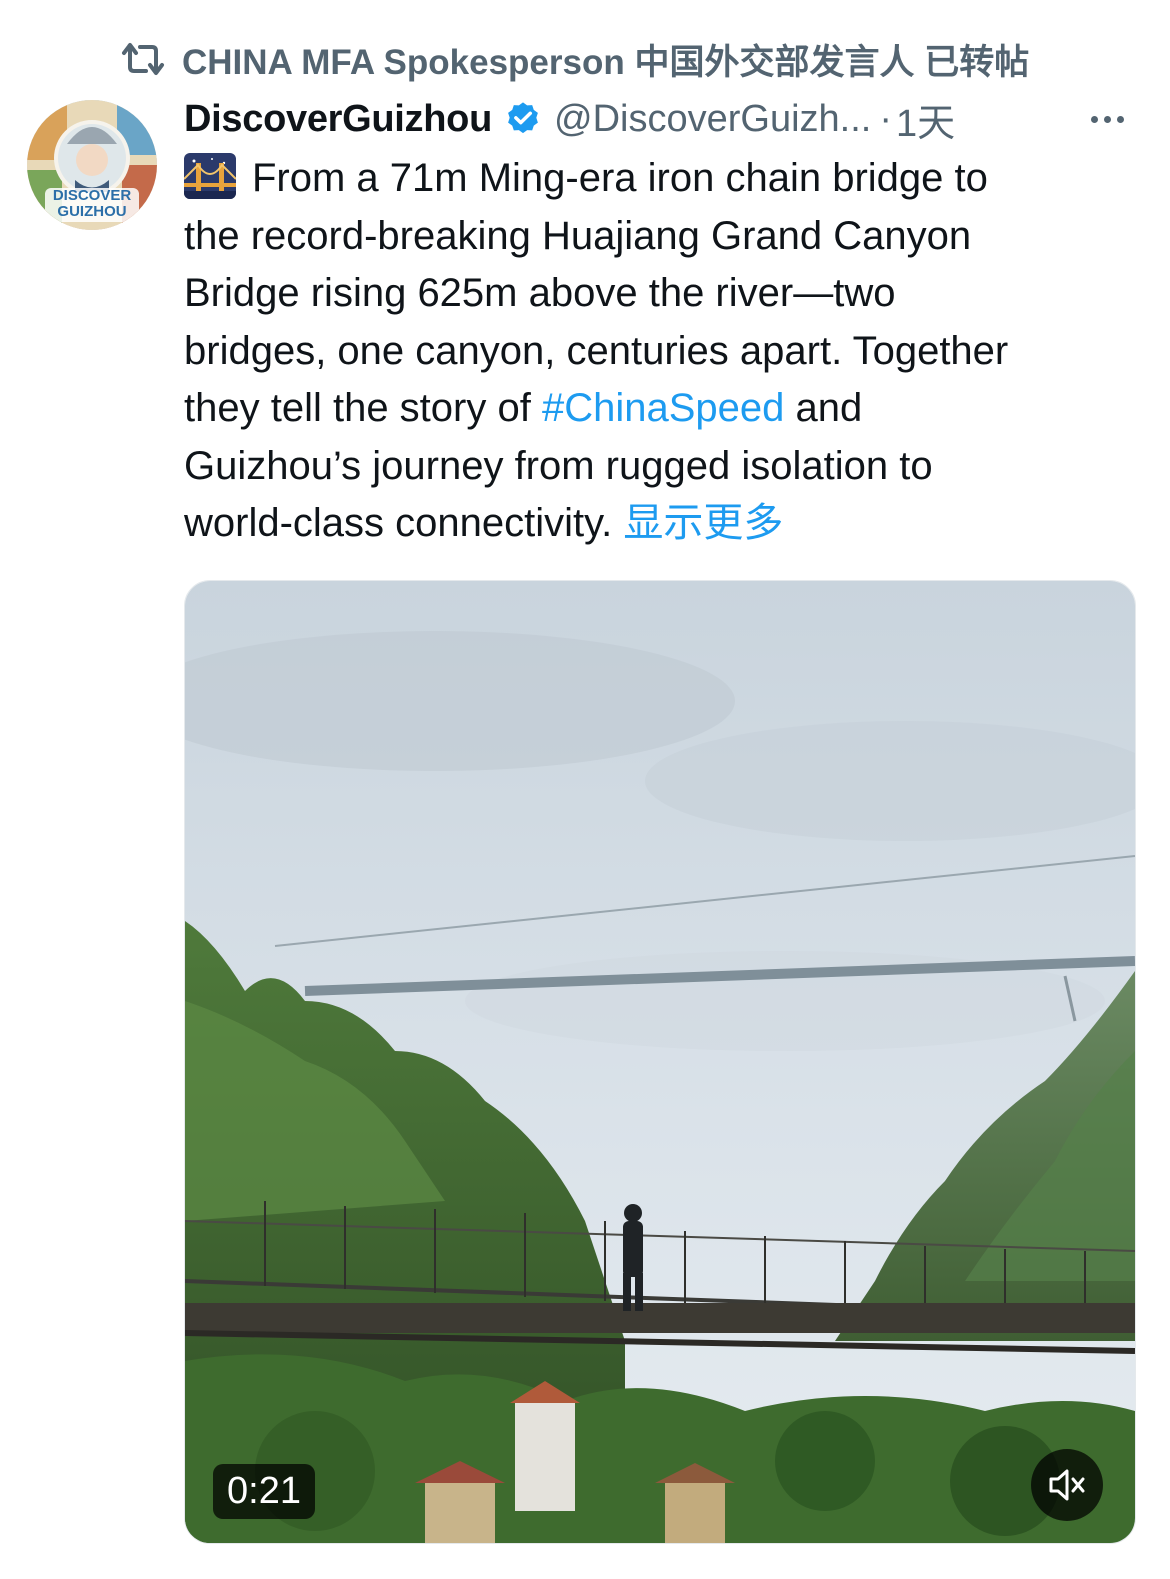  What do you see at coordinates (523, 119) in the screenshot?
I see `verified-badge-icon` at bounding box center [523, 119].